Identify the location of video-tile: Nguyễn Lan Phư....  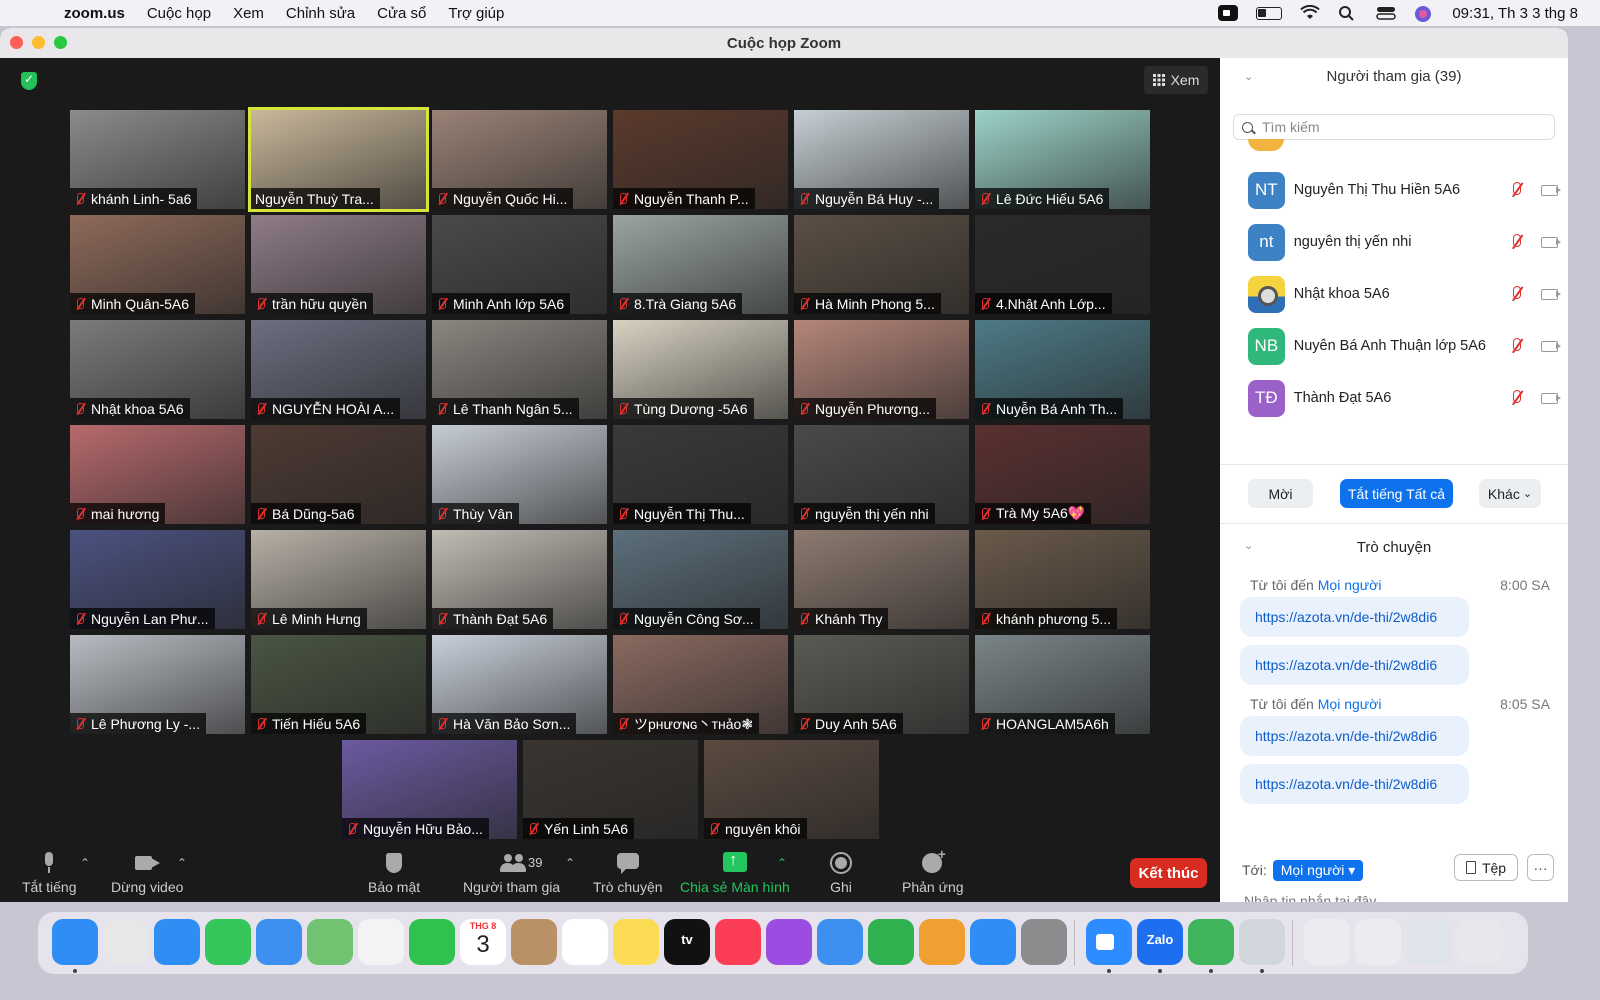
(157, 579).